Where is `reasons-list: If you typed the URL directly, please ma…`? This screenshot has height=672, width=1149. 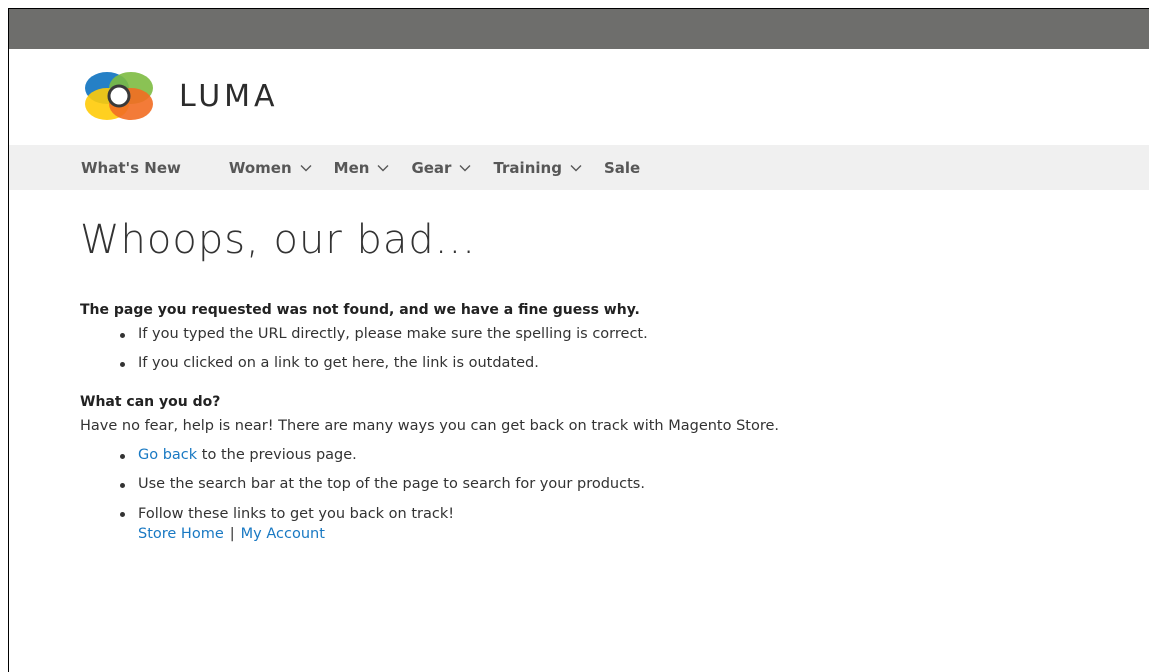
reasons-list: If you typed the URL directly, please ma… is located at coordinates (614, 349).